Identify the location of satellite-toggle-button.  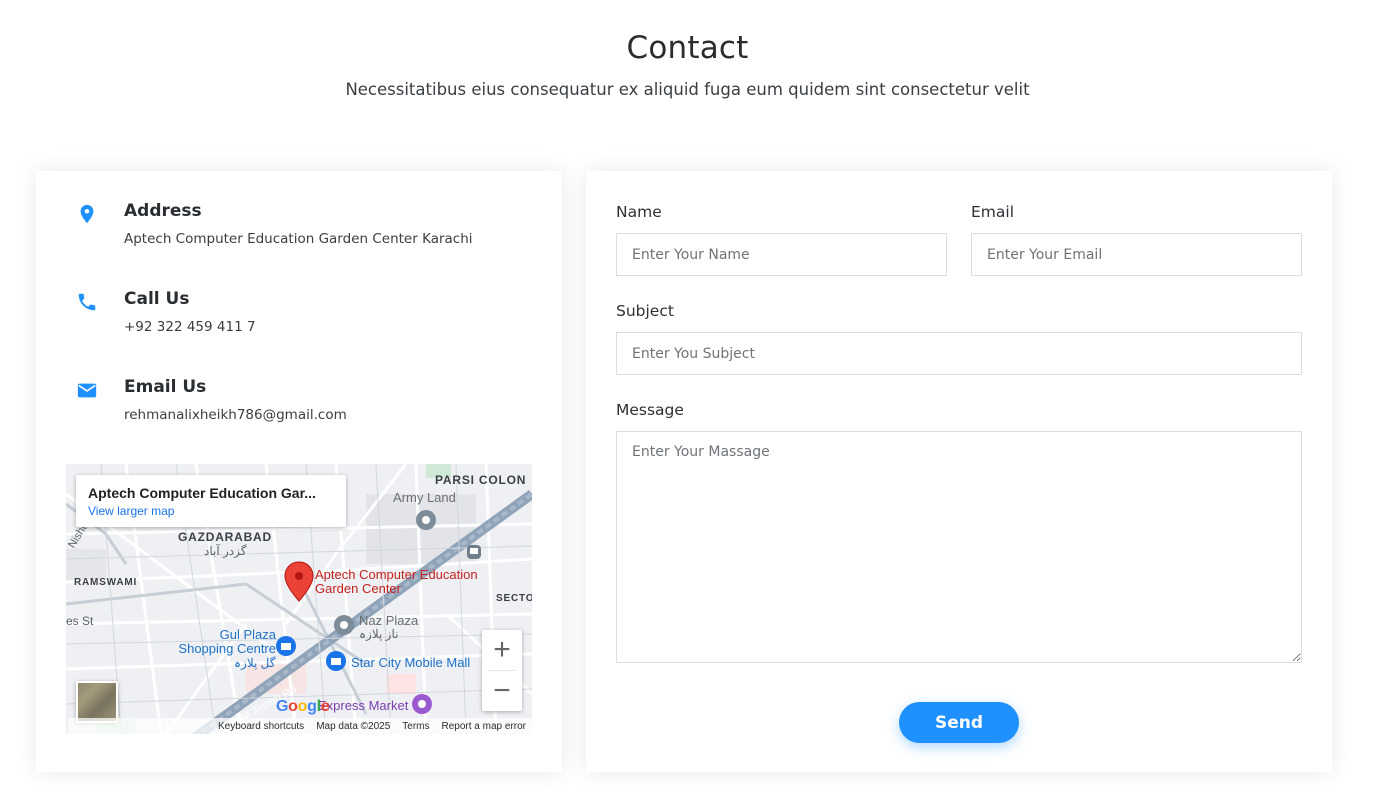
(97, 702).